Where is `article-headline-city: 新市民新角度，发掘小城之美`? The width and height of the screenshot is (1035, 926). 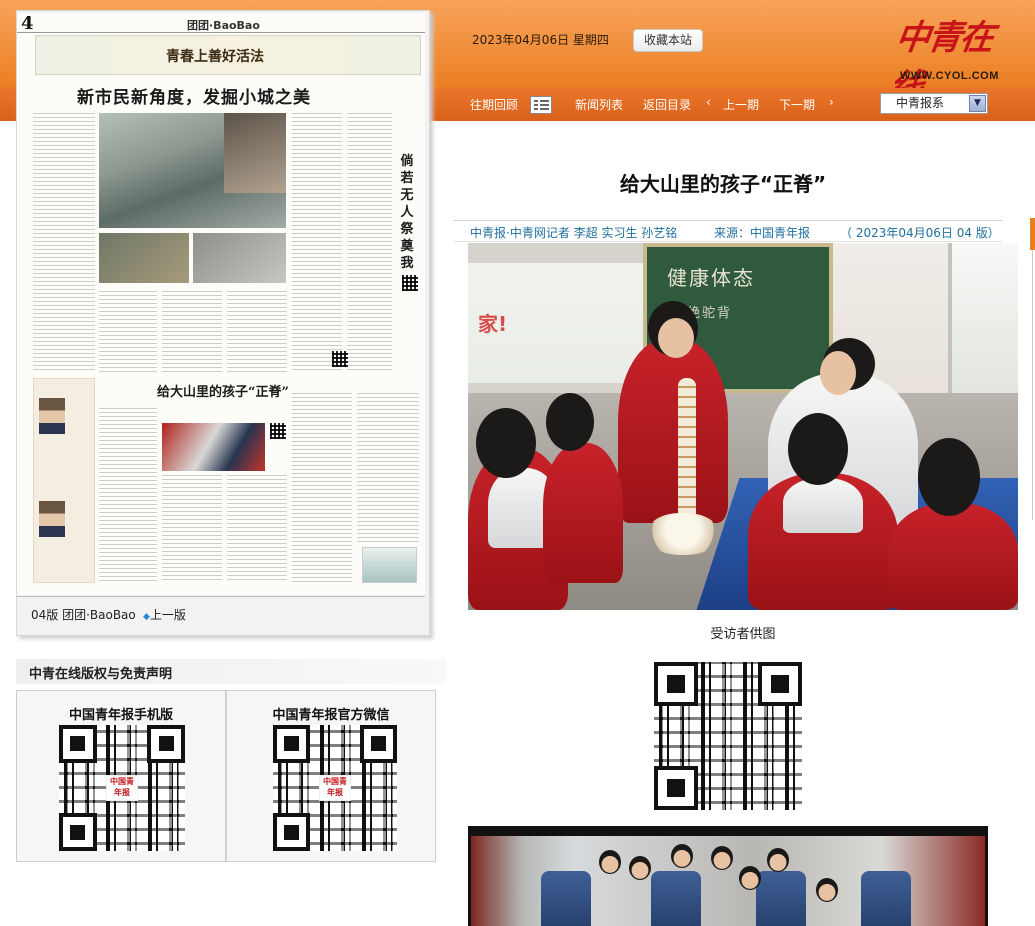
article-headline-city: 新市民新角度，发掘小城之美 is located at coordinates (194, 95).